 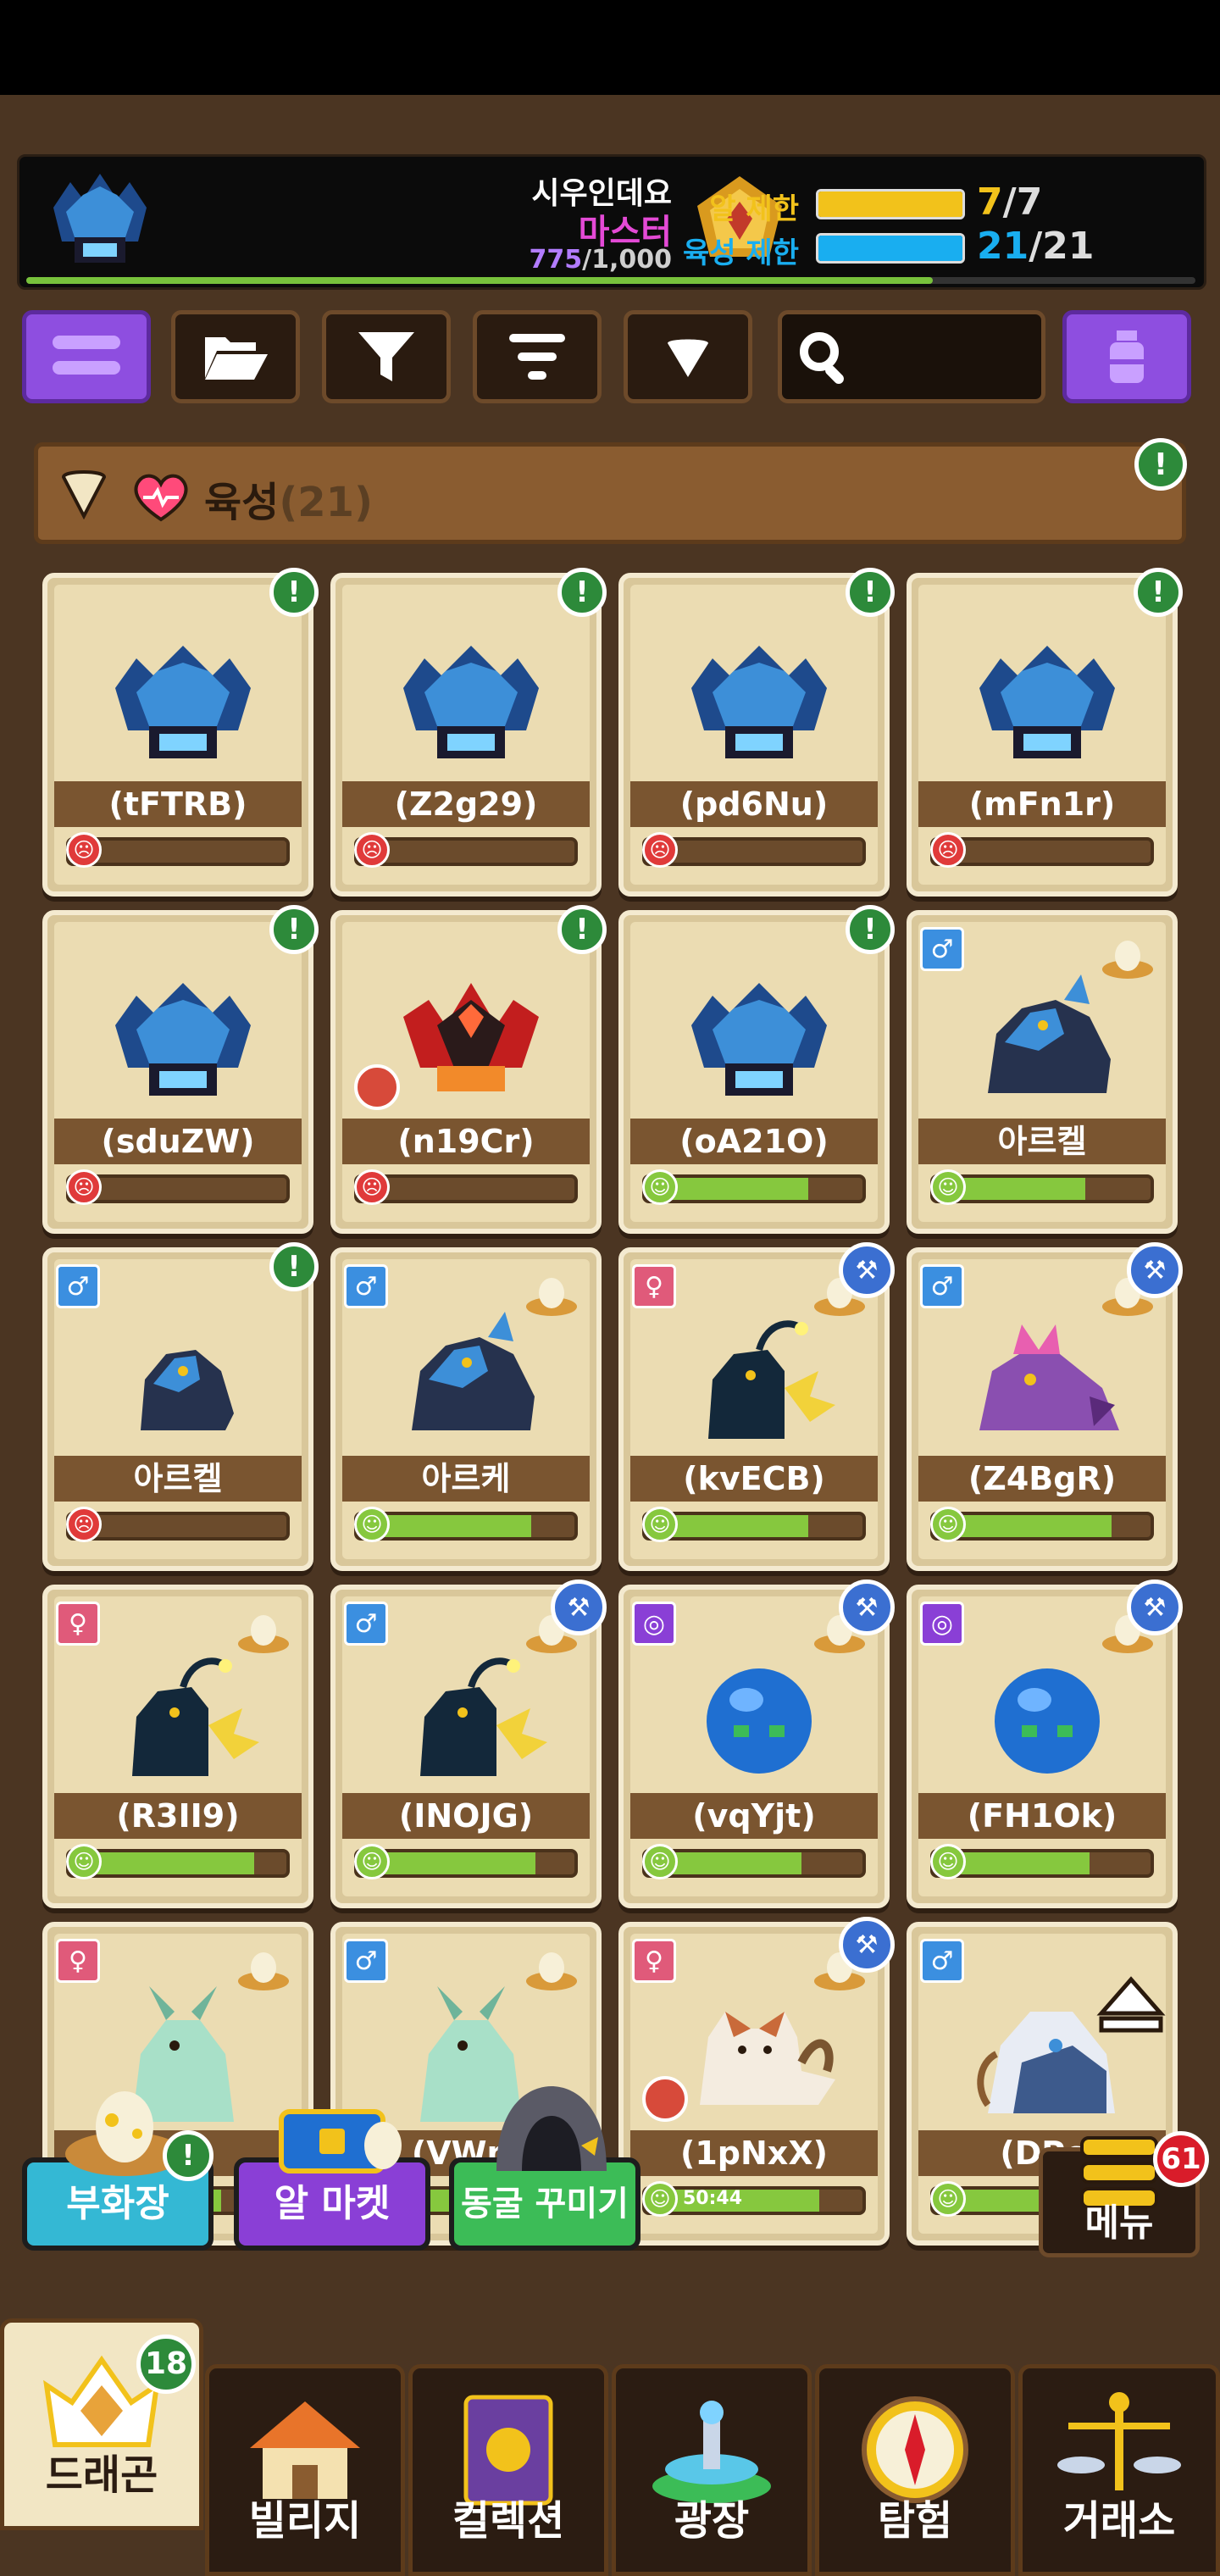 What do you see at coordinates (712, 2521) in the screenshot?
I see `nav-plaza-label: 광장` at bounding box center [712, 2521].